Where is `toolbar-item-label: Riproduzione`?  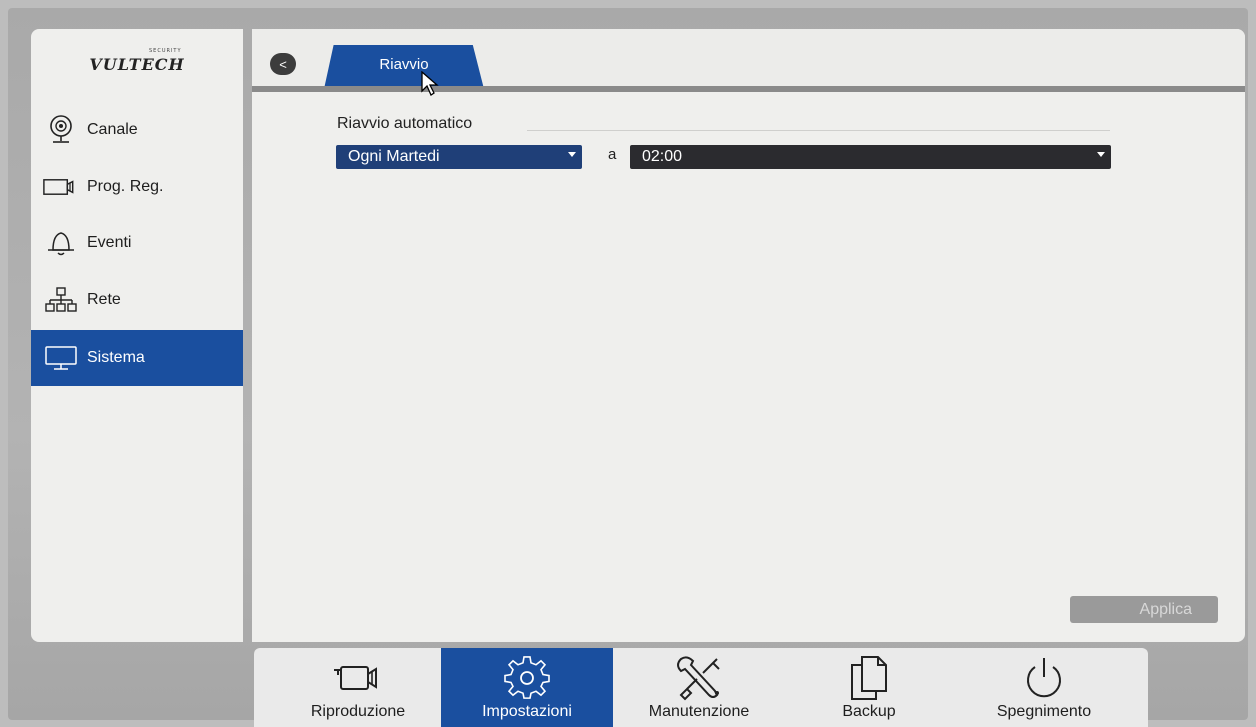 toolbar-item-label: Riproduzione is located at coordinates (358, 711).